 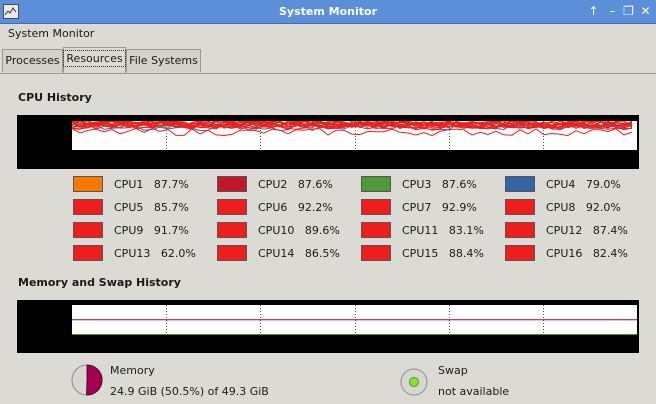 What do you see at coordinates (295, 184) in the screenshot?
I see `cpu-legend-label: CPU2 87.6%` at bounding box center [295, 184].